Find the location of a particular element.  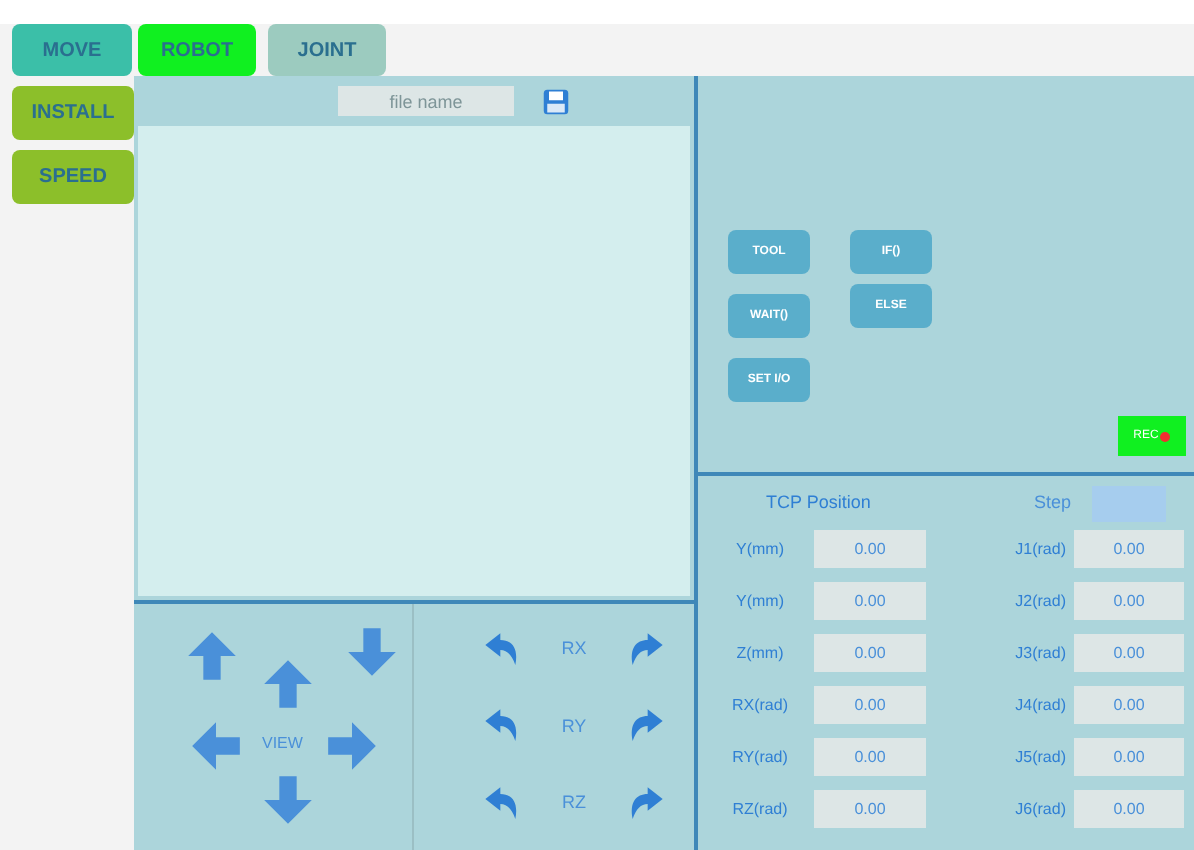

side-button: SPEED is located at coordinates (73, 177).